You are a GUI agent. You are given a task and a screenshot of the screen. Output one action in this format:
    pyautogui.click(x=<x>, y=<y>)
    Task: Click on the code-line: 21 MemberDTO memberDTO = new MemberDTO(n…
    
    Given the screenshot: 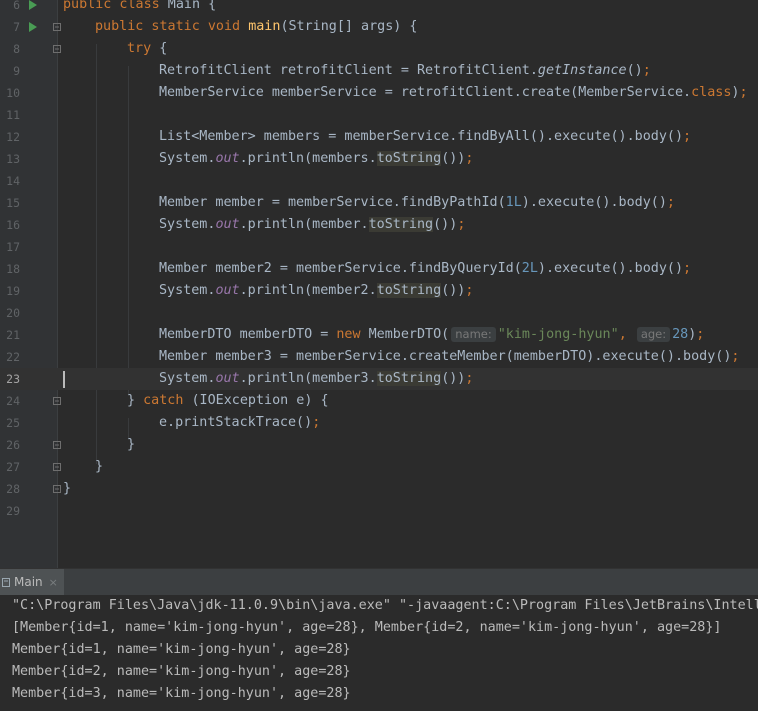 What is the action you would take?
    pyautogui.click(x=379, y=335)
    